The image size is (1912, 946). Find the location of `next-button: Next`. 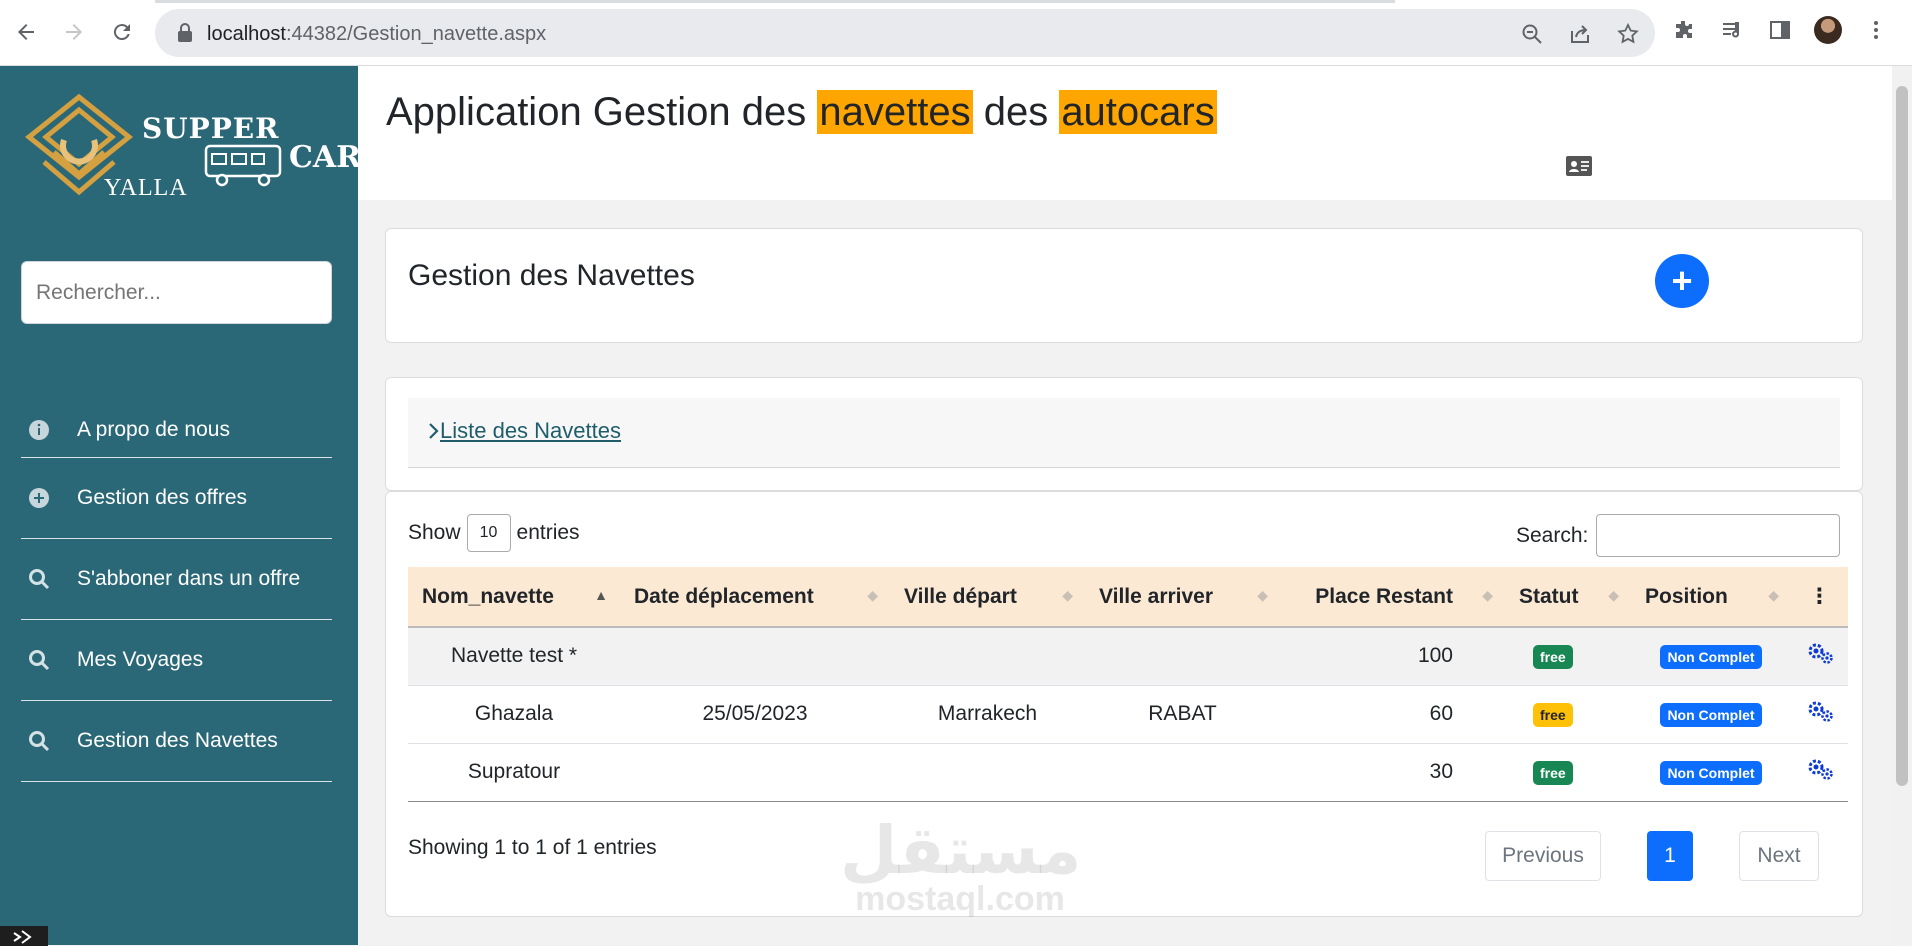

next-button: Next is located at coordinates (1779, 856).